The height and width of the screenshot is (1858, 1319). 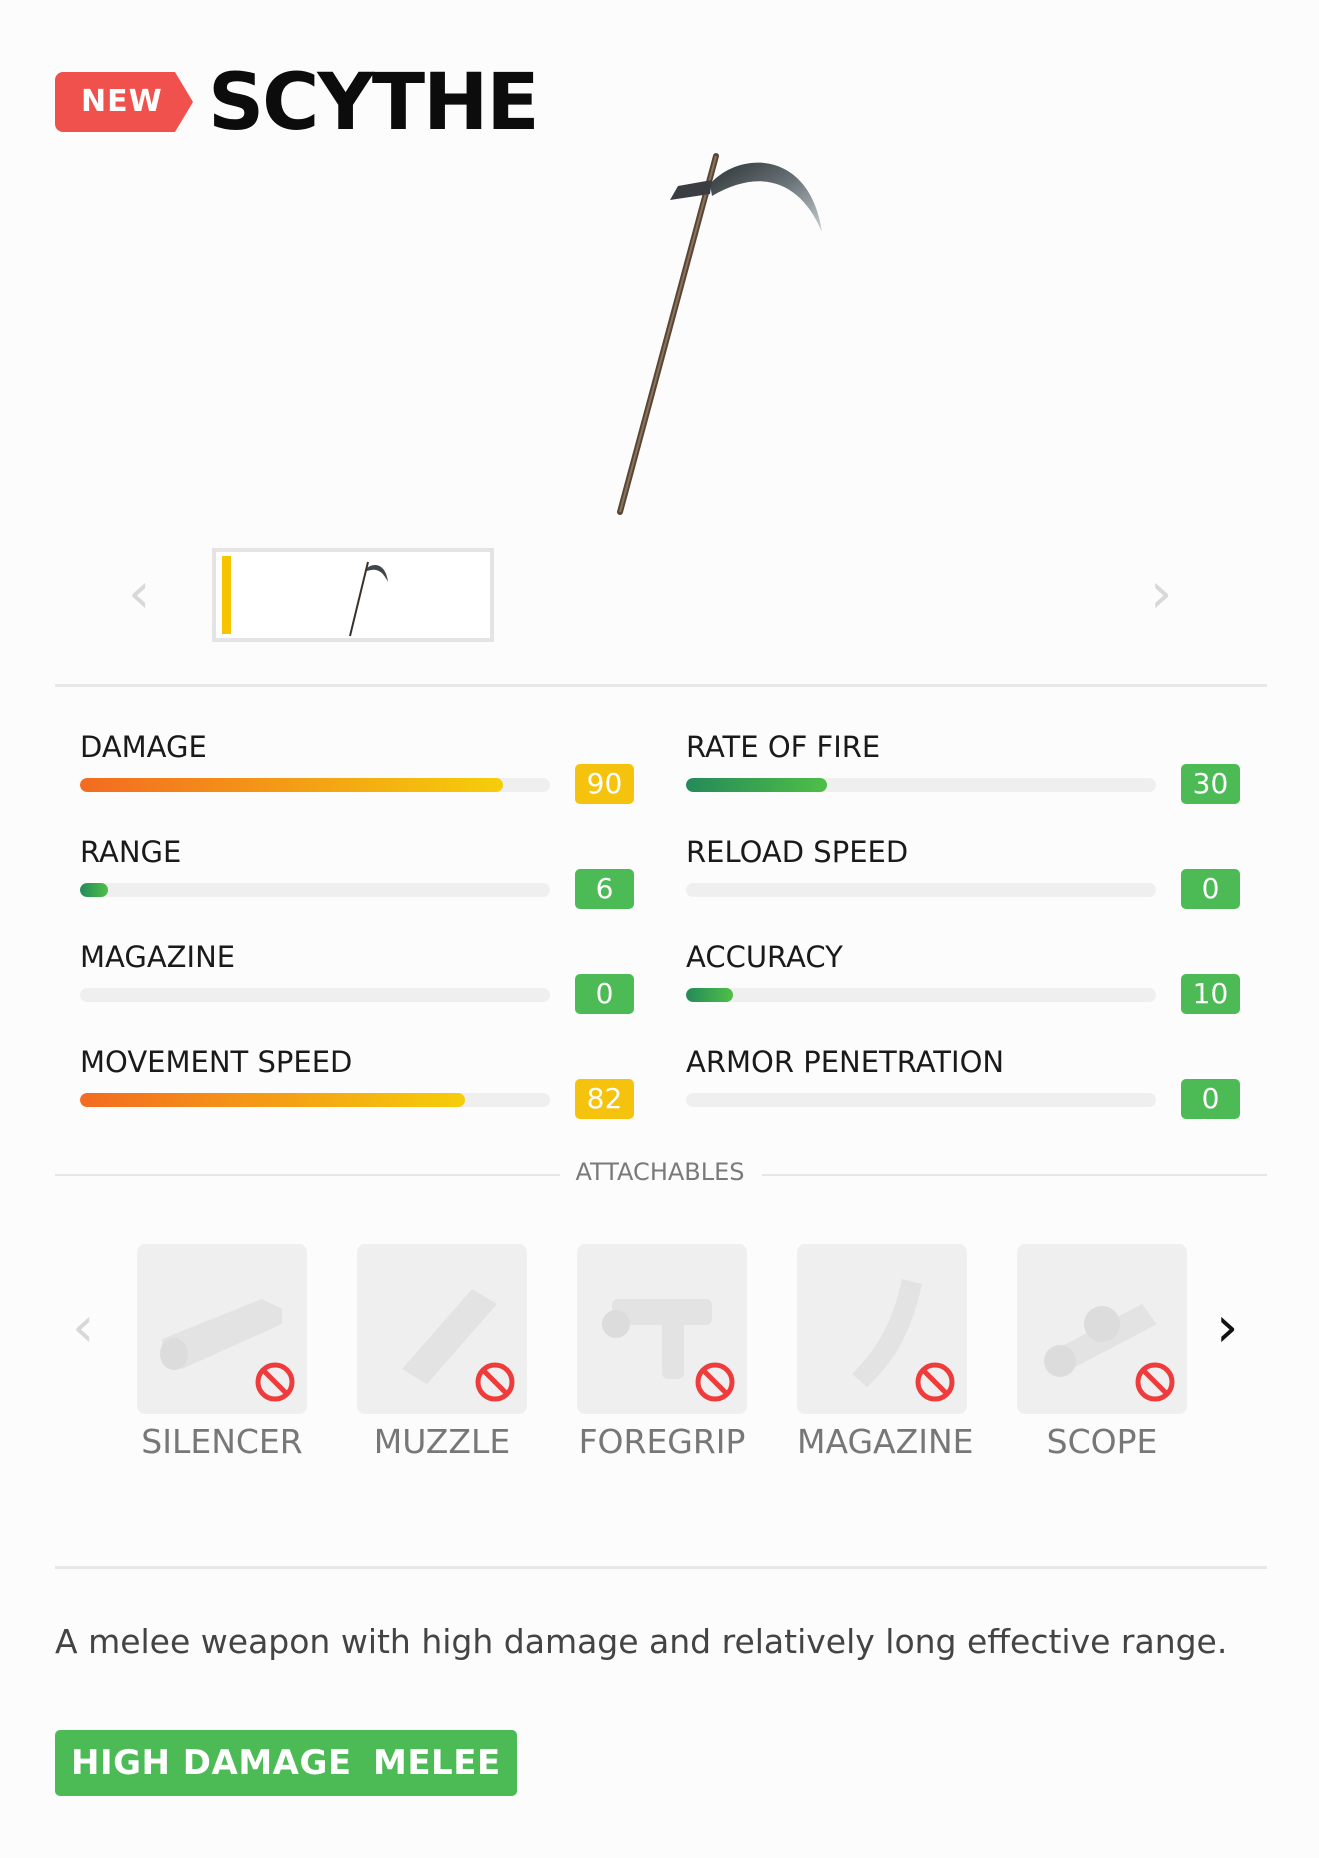 I want to click on attachable-label: SCOPE, so click(x=1102, y=1441).